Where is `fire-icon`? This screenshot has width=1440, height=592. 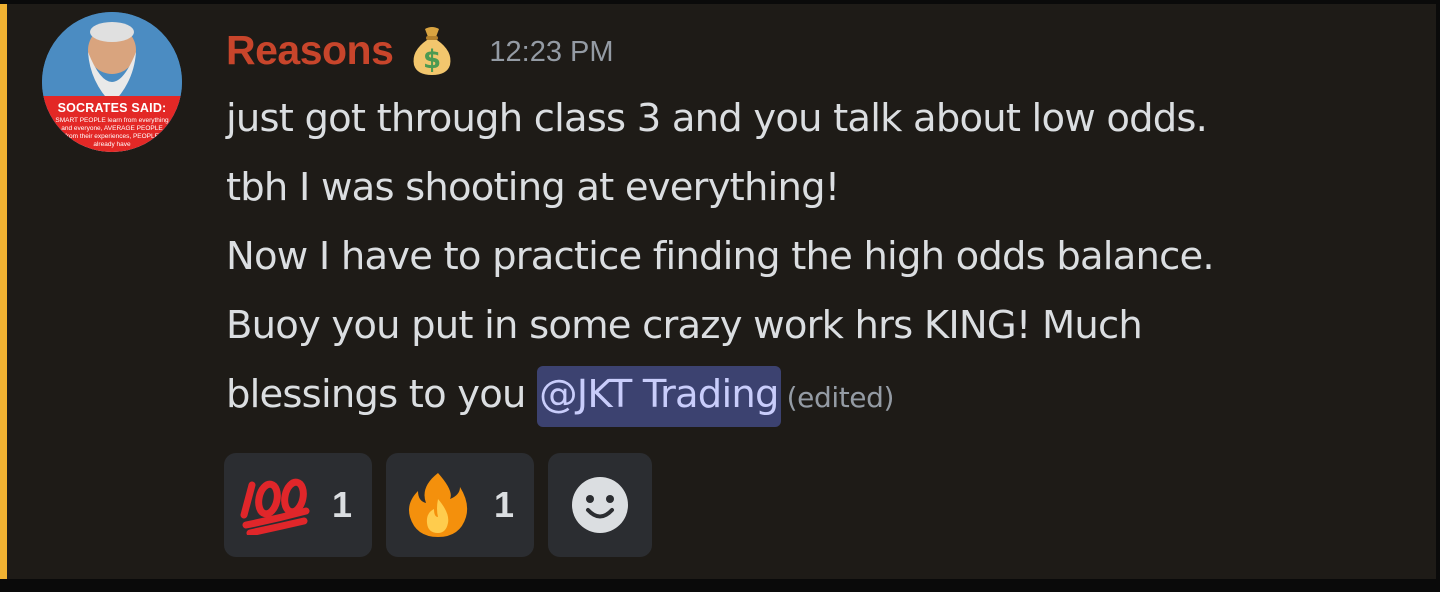 fire-icon is located at coordinates (438, 505).